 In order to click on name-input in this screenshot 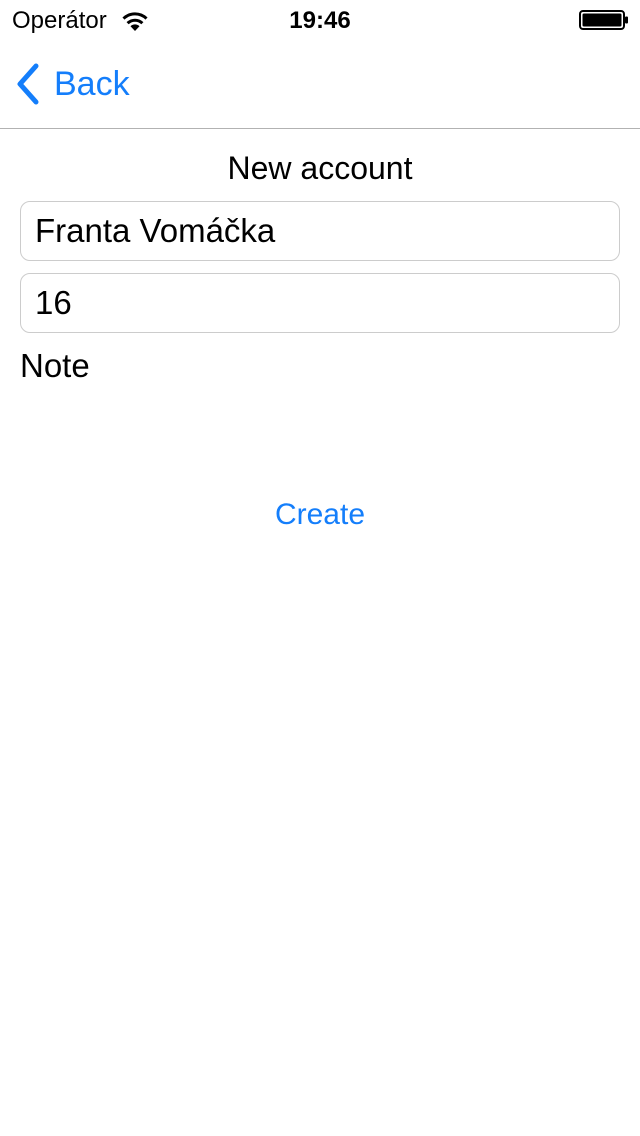, I will do `click(320, 231)`.